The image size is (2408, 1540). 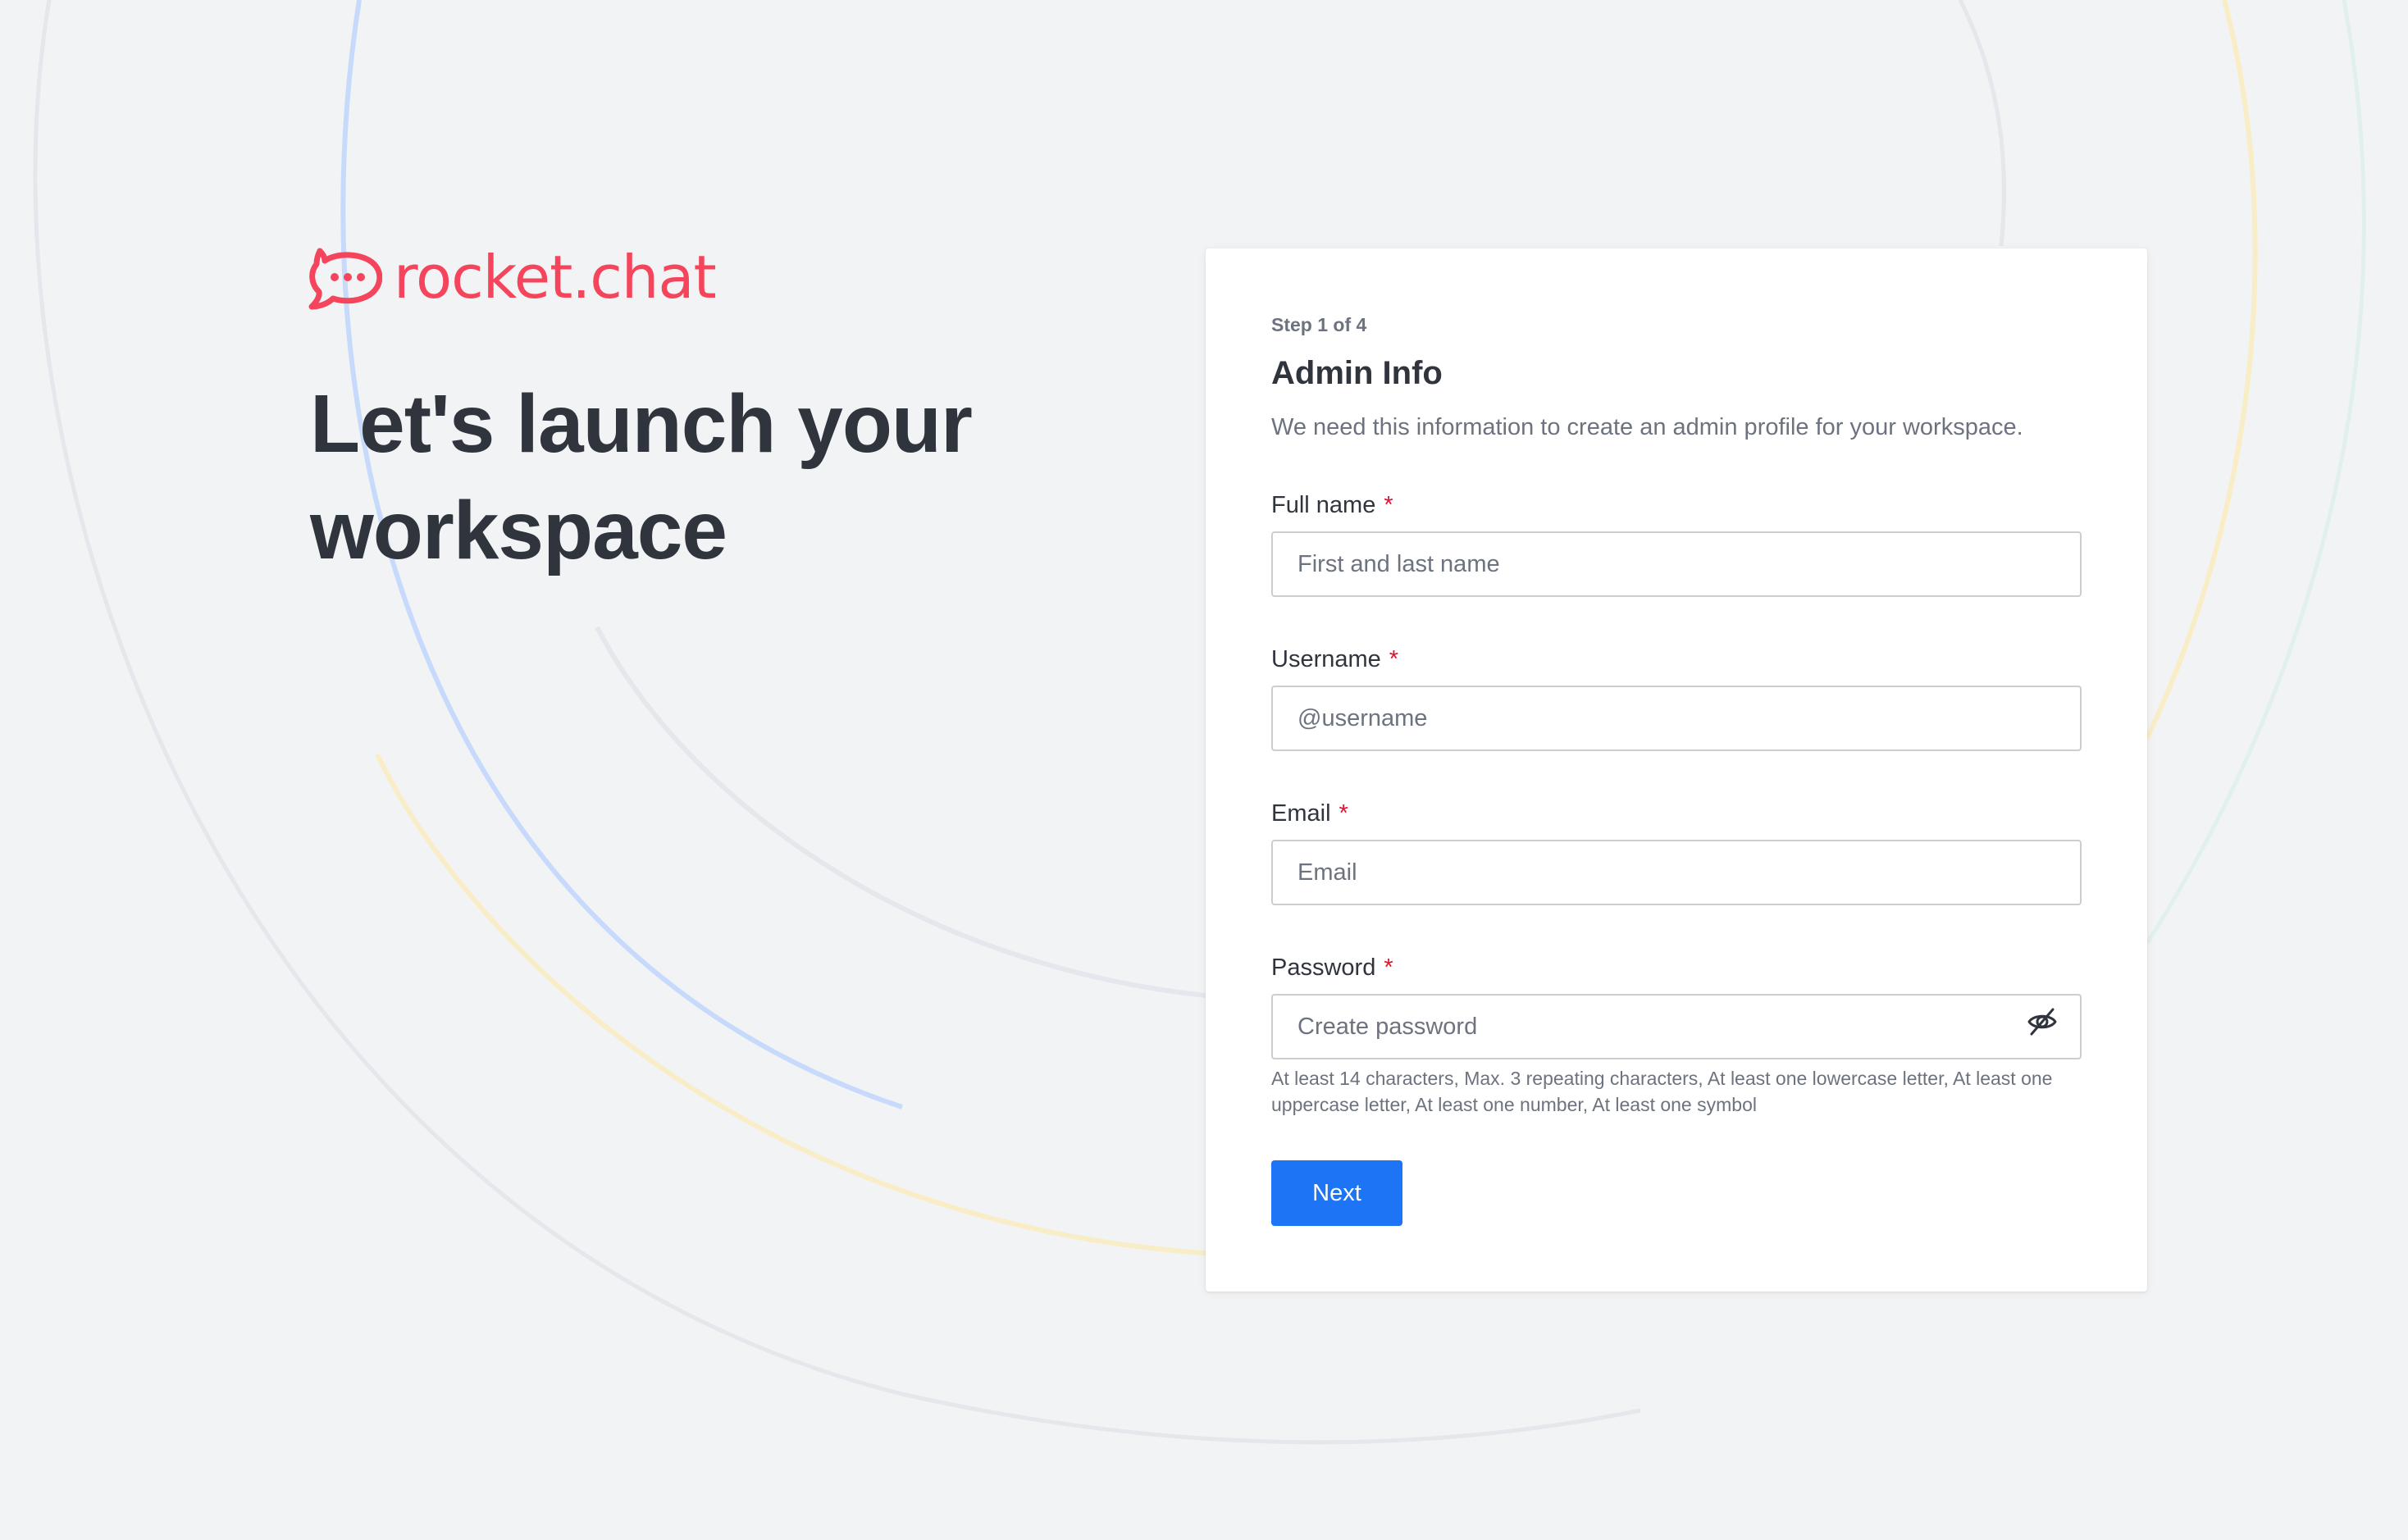 What do you see at coordinates (1337, 1193) in the screenshot?
I see `next-button: Next` at bounding box center [1337, 1193].